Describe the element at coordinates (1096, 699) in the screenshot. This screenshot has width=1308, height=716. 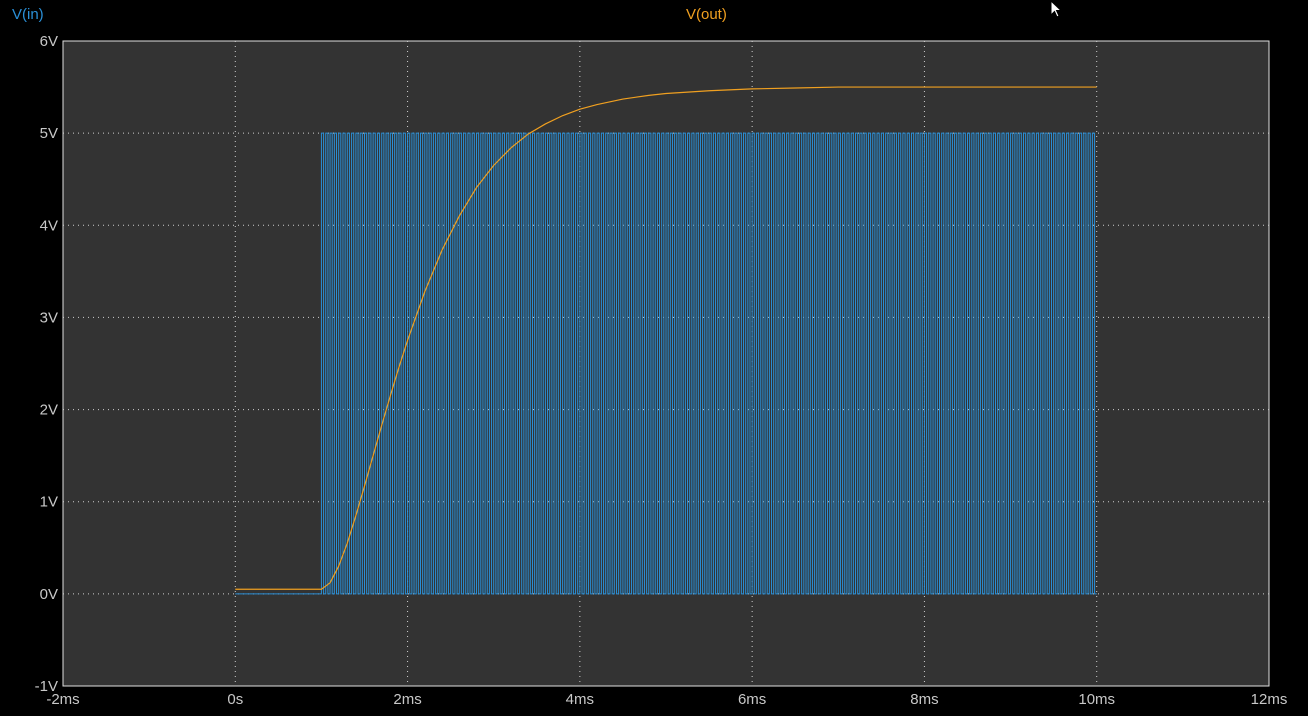
I see `x-tick-label: 10ms` at that location.